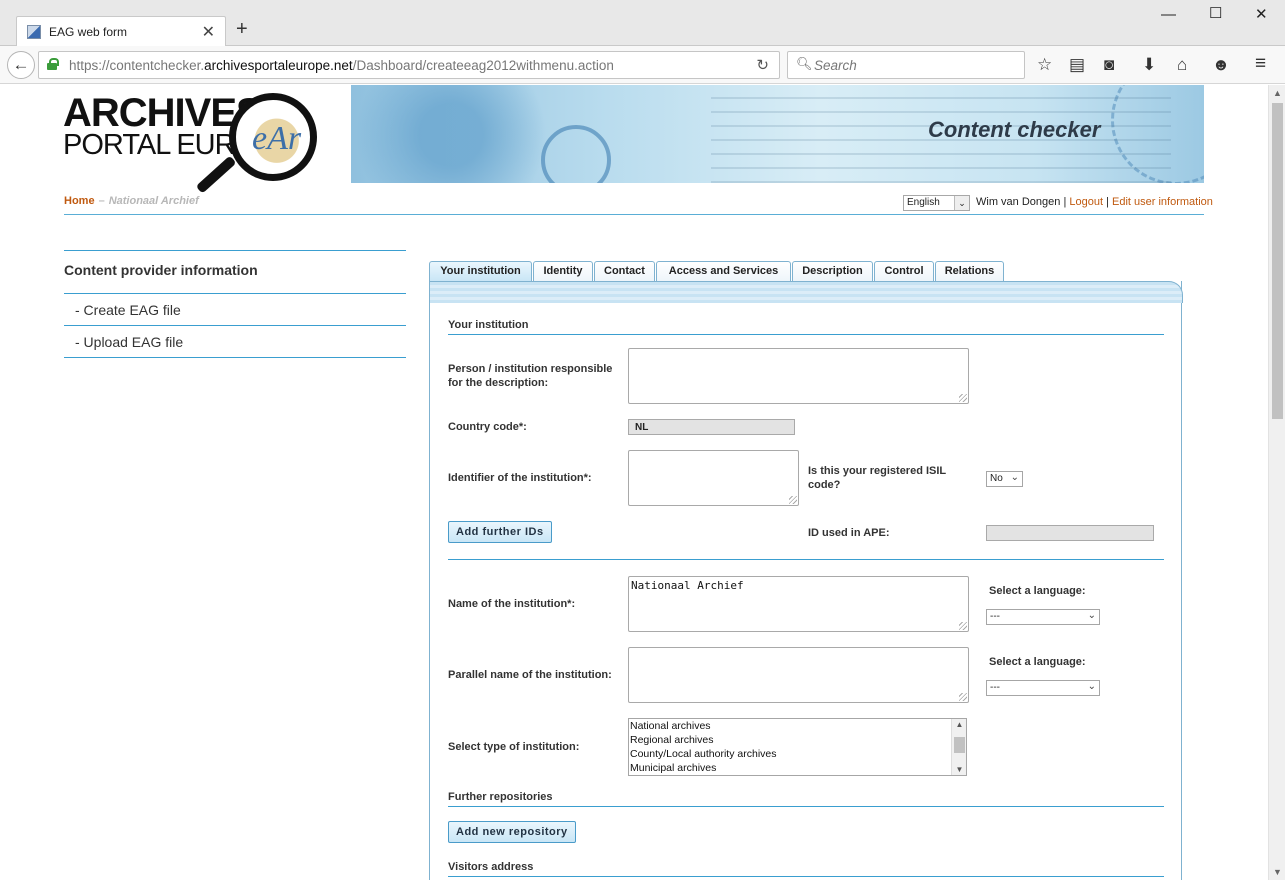  What do you see at coordinates (235, 309) in the screenshot?
I see `sidebar-item-create-eag: - Create EAG file` at bounding box center [235, 309].